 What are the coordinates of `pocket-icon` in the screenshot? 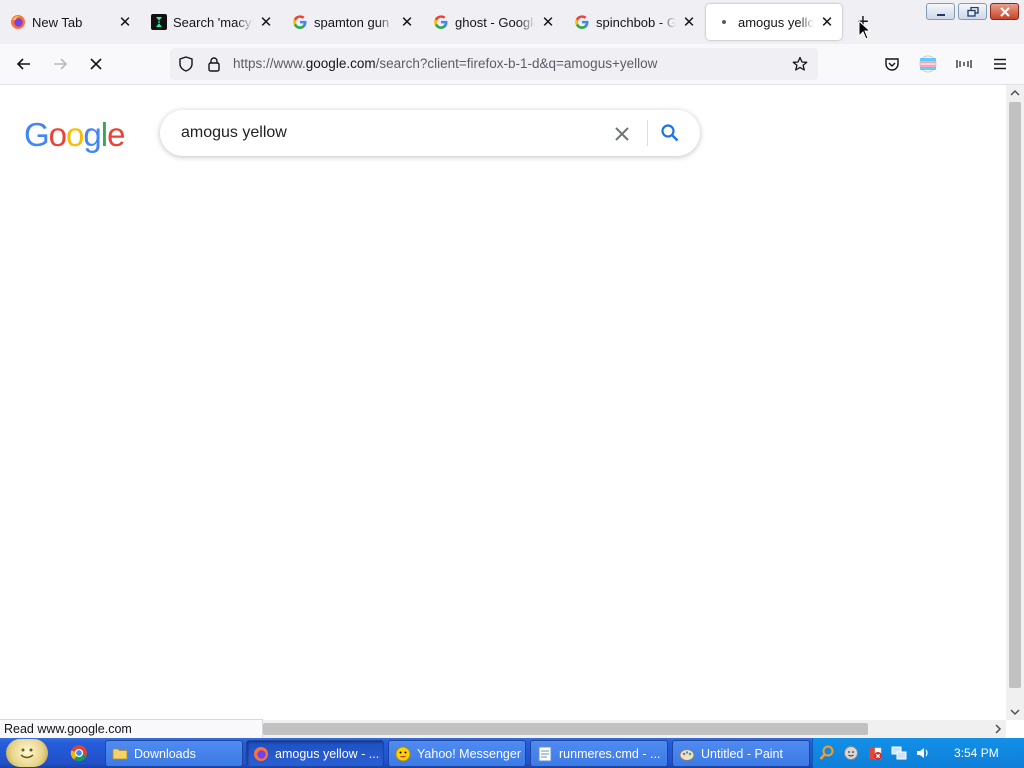 It's located at (892, 64).